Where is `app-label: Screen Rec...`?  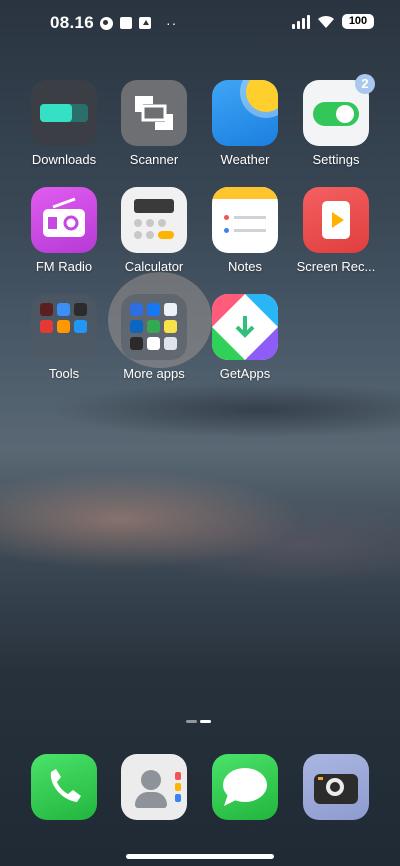 app-label: Screen Rec... is located at coordinates (336, 266).